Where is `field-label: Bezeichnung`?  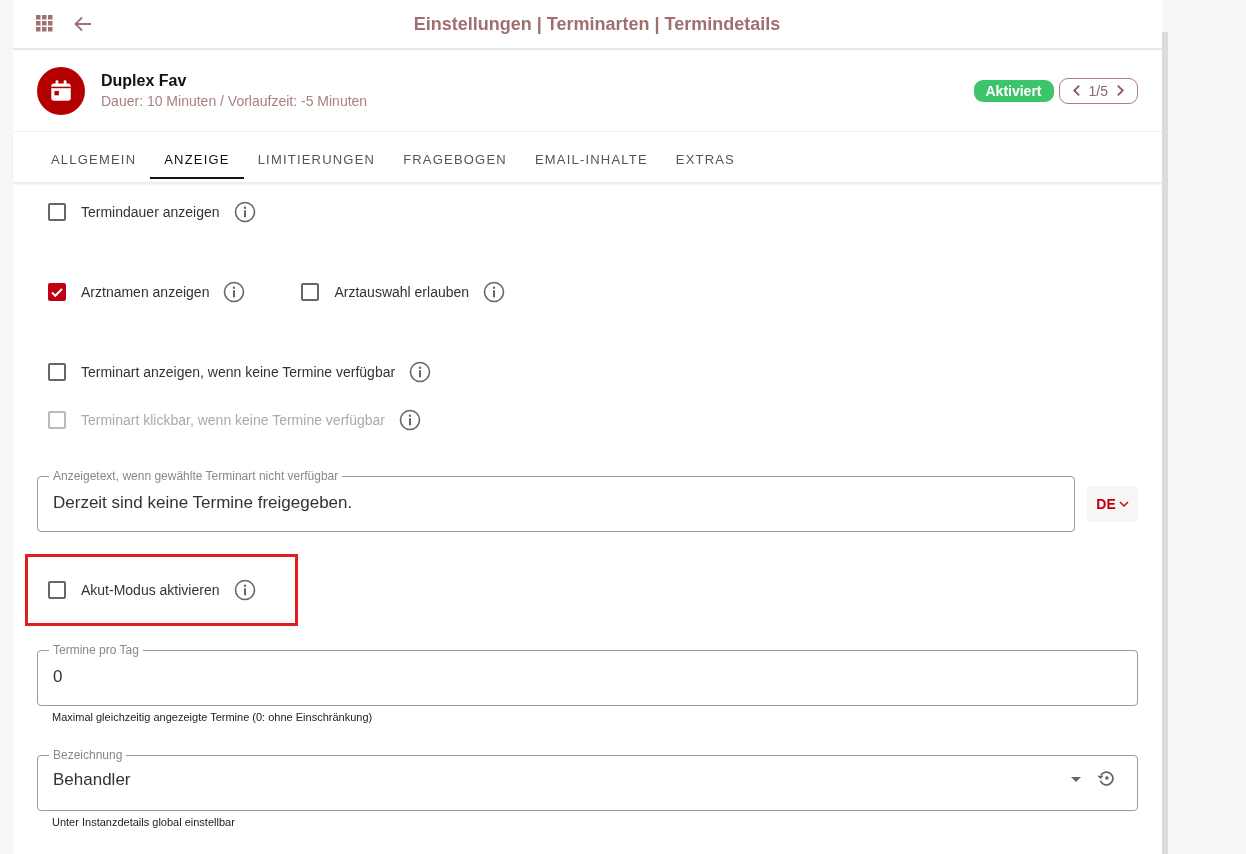
field-label: Bezeichnung is located at coordinates (88, 755).